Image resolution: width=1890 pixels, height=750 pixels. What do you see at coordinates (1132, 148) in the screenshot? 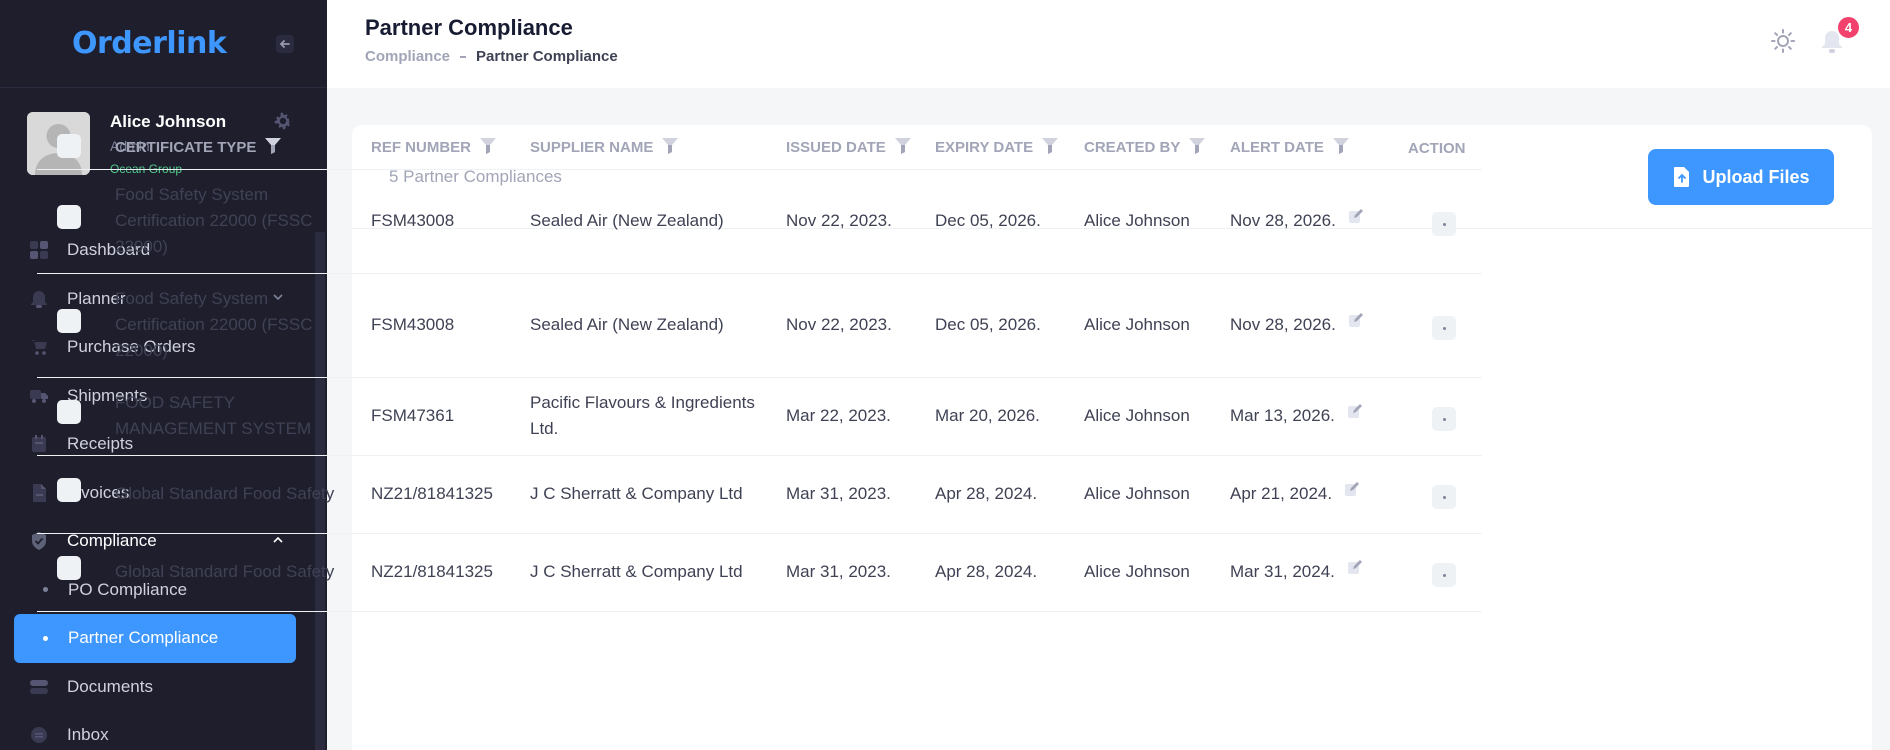
I see `column-label: CREATED BY` at bounding box center [1132, 148].